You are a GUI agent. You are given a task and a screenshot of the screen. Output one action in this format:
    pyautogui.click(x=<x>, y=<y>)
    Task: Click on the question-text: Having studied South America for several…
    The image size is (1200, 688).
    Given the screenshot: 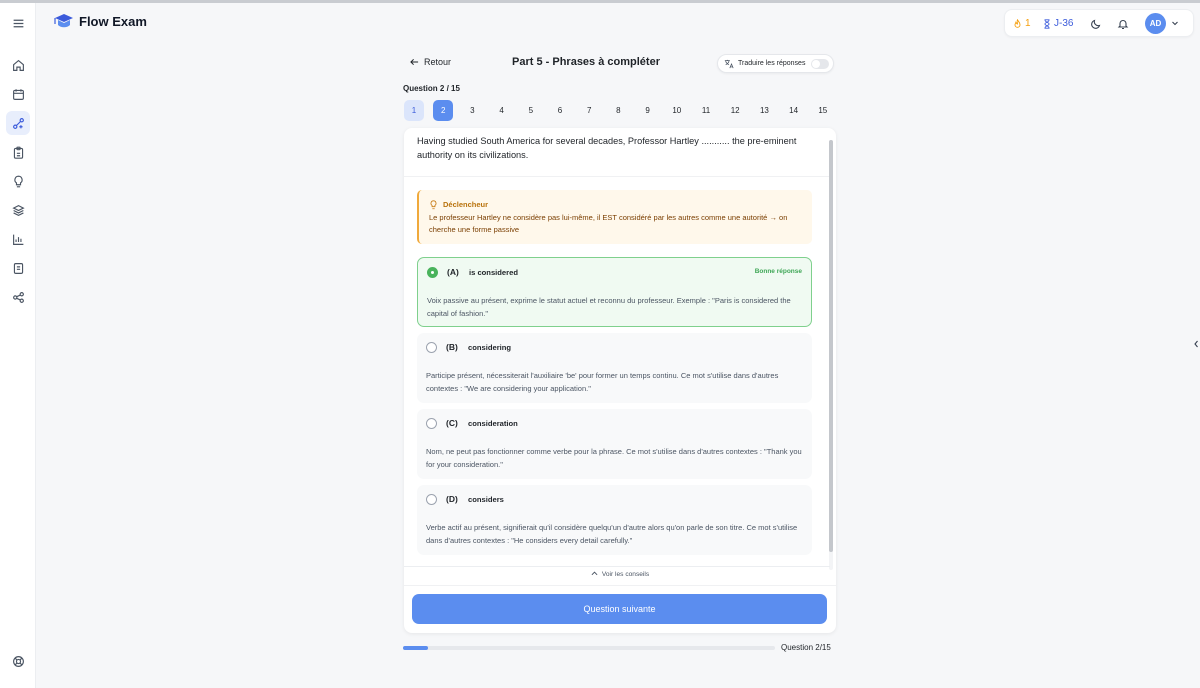 What is the action you would take?
    pyautogui.click(x=607, y=148)
    